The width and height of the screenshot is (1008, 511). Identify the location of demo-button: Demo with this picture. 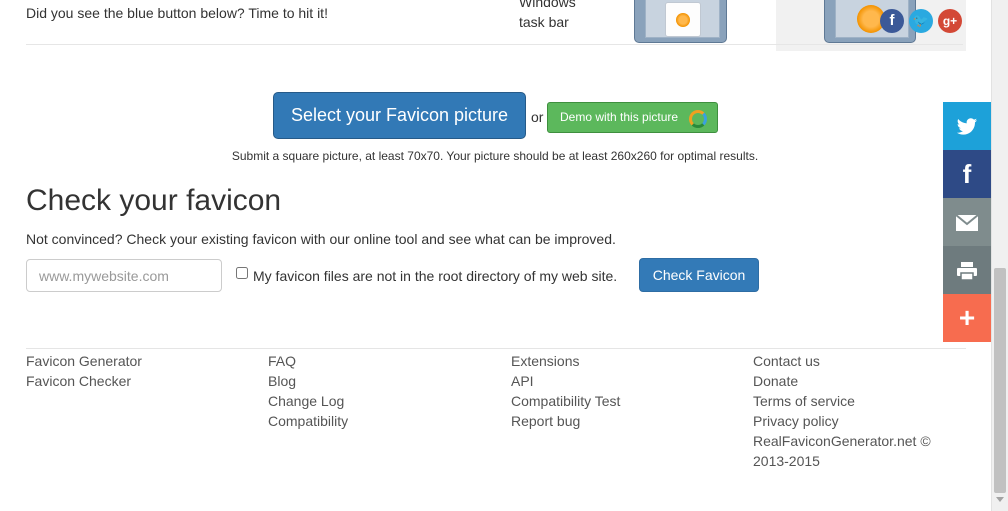
(632, 117).